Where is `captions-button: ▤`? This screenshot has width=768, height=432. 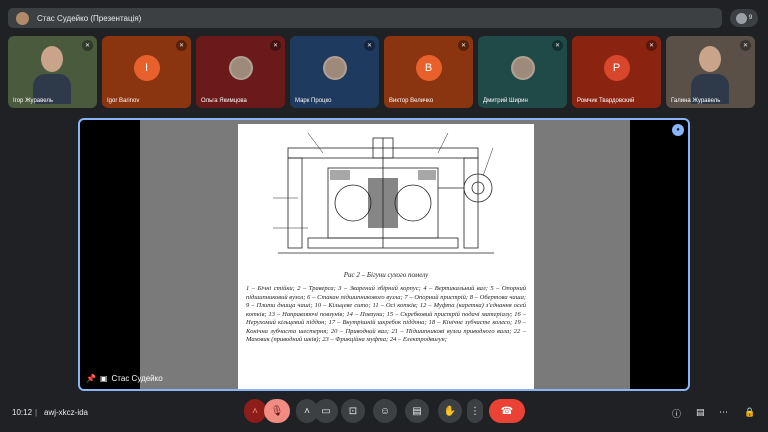 captions-button: ▤ is located at coordinates (417, 411).